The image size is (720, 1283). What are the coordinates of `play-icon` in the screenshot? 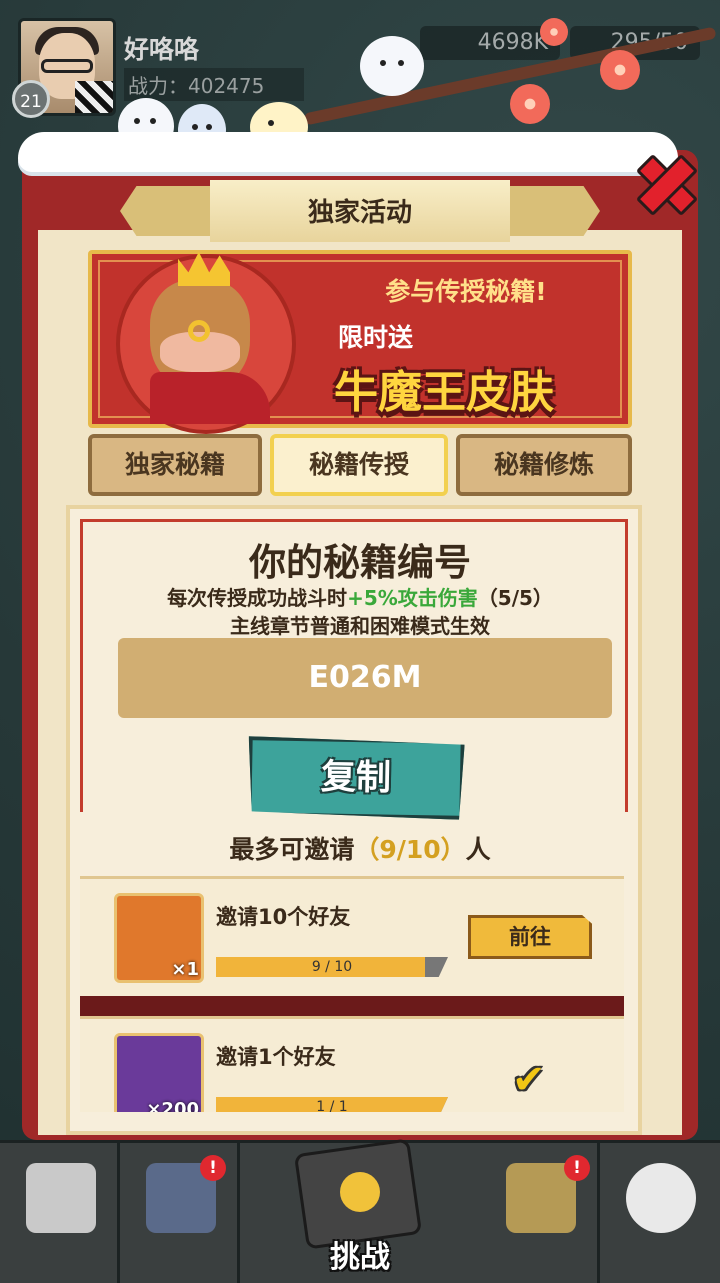 It's located at (360, 1192).